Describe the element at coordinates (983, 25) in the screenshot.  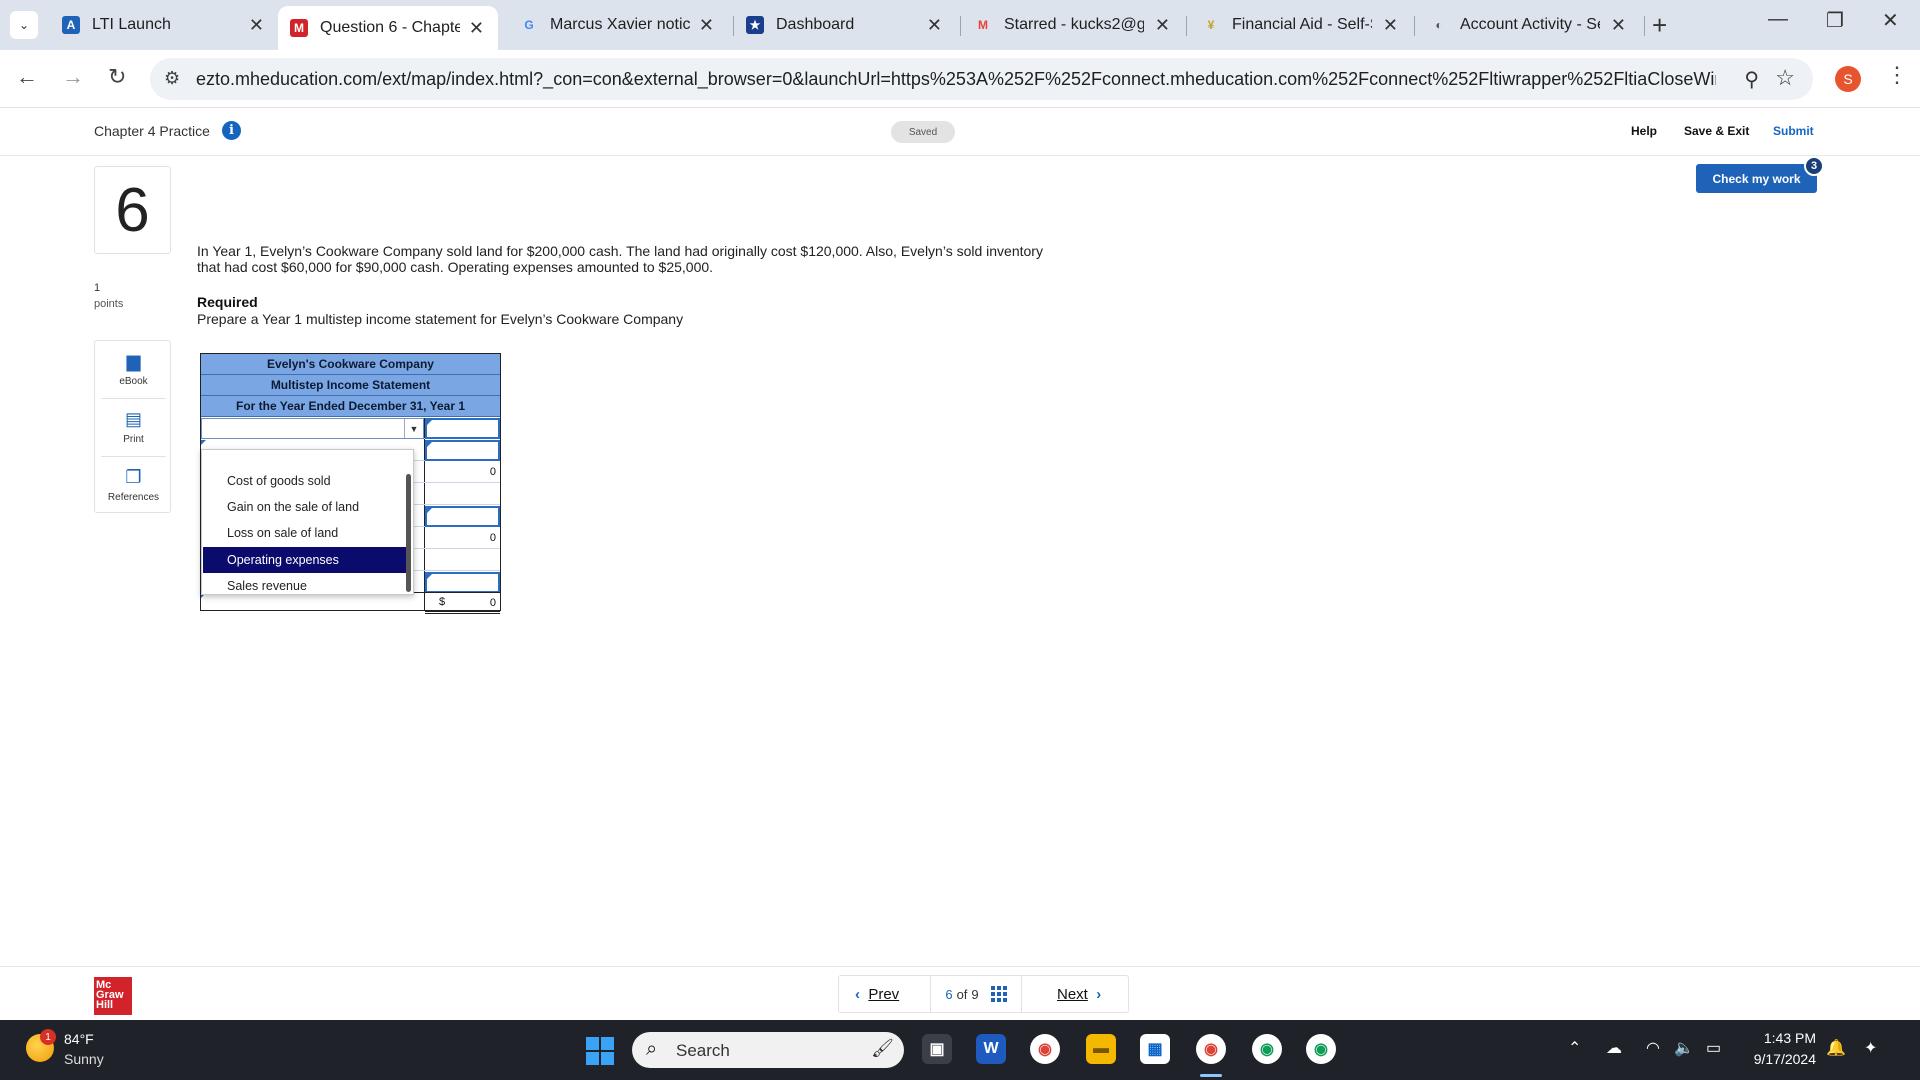
I see `gmail-favicon-icon: M` at that location.